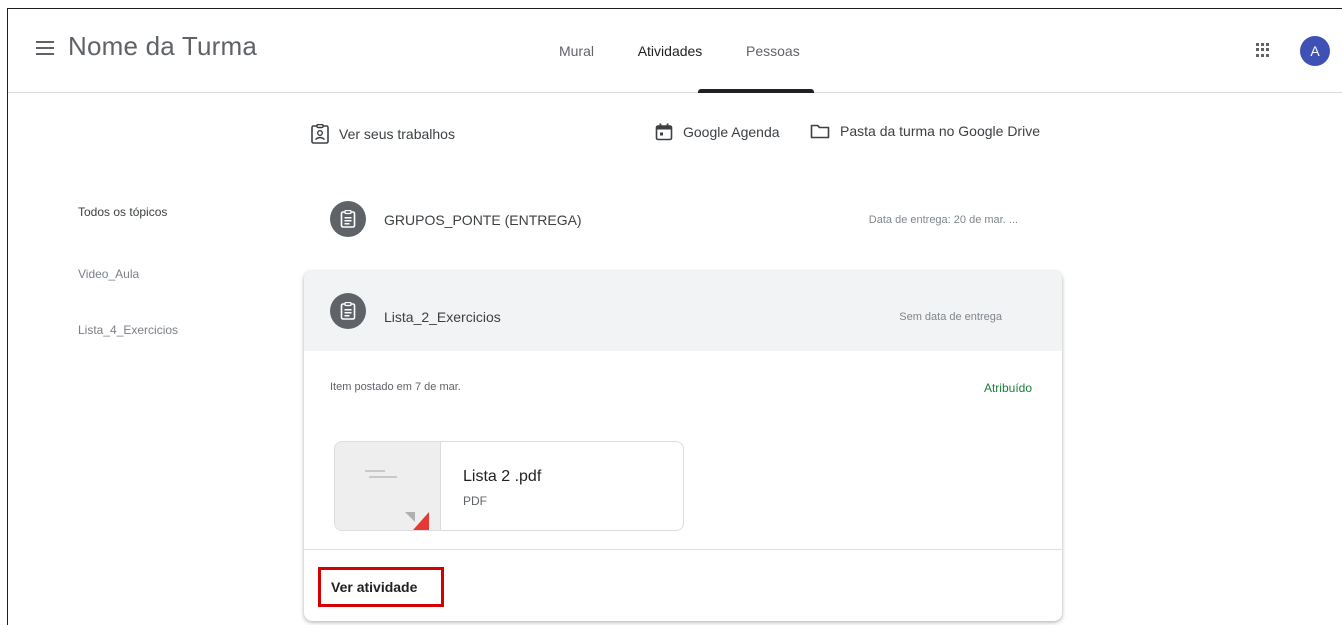 The height and width of the screenshot is (625, 1342). What do you see at coordinates (47, 49) in the screenshot?
I see `hamburger-menu-icon` at bounding box center [47, 49].